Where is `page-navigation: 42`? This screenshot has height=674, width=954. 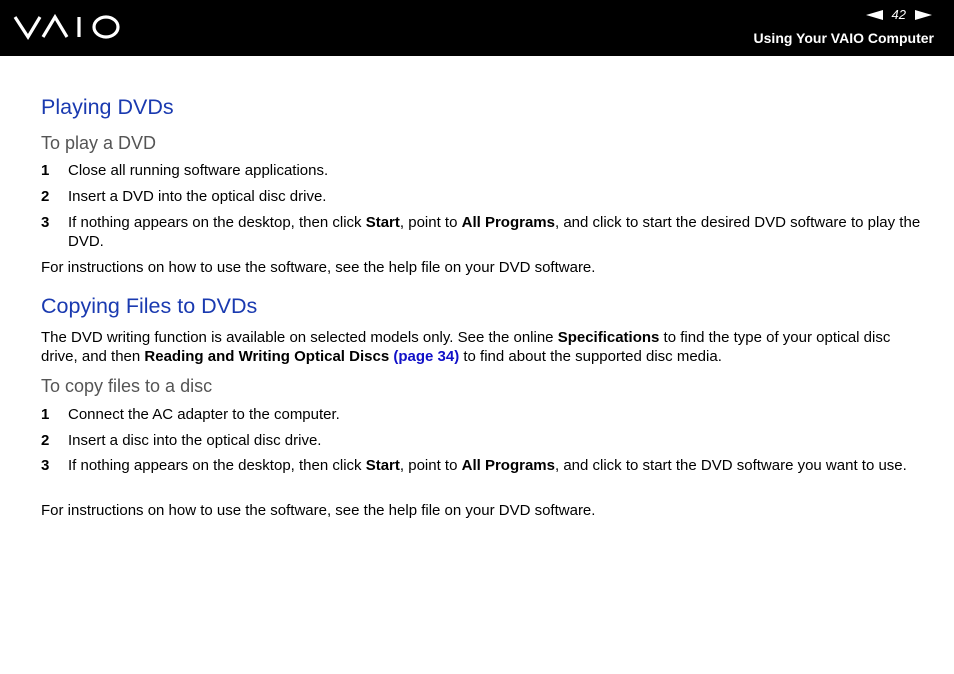 page-navigation: 42 is located at coordinates (899, 14).